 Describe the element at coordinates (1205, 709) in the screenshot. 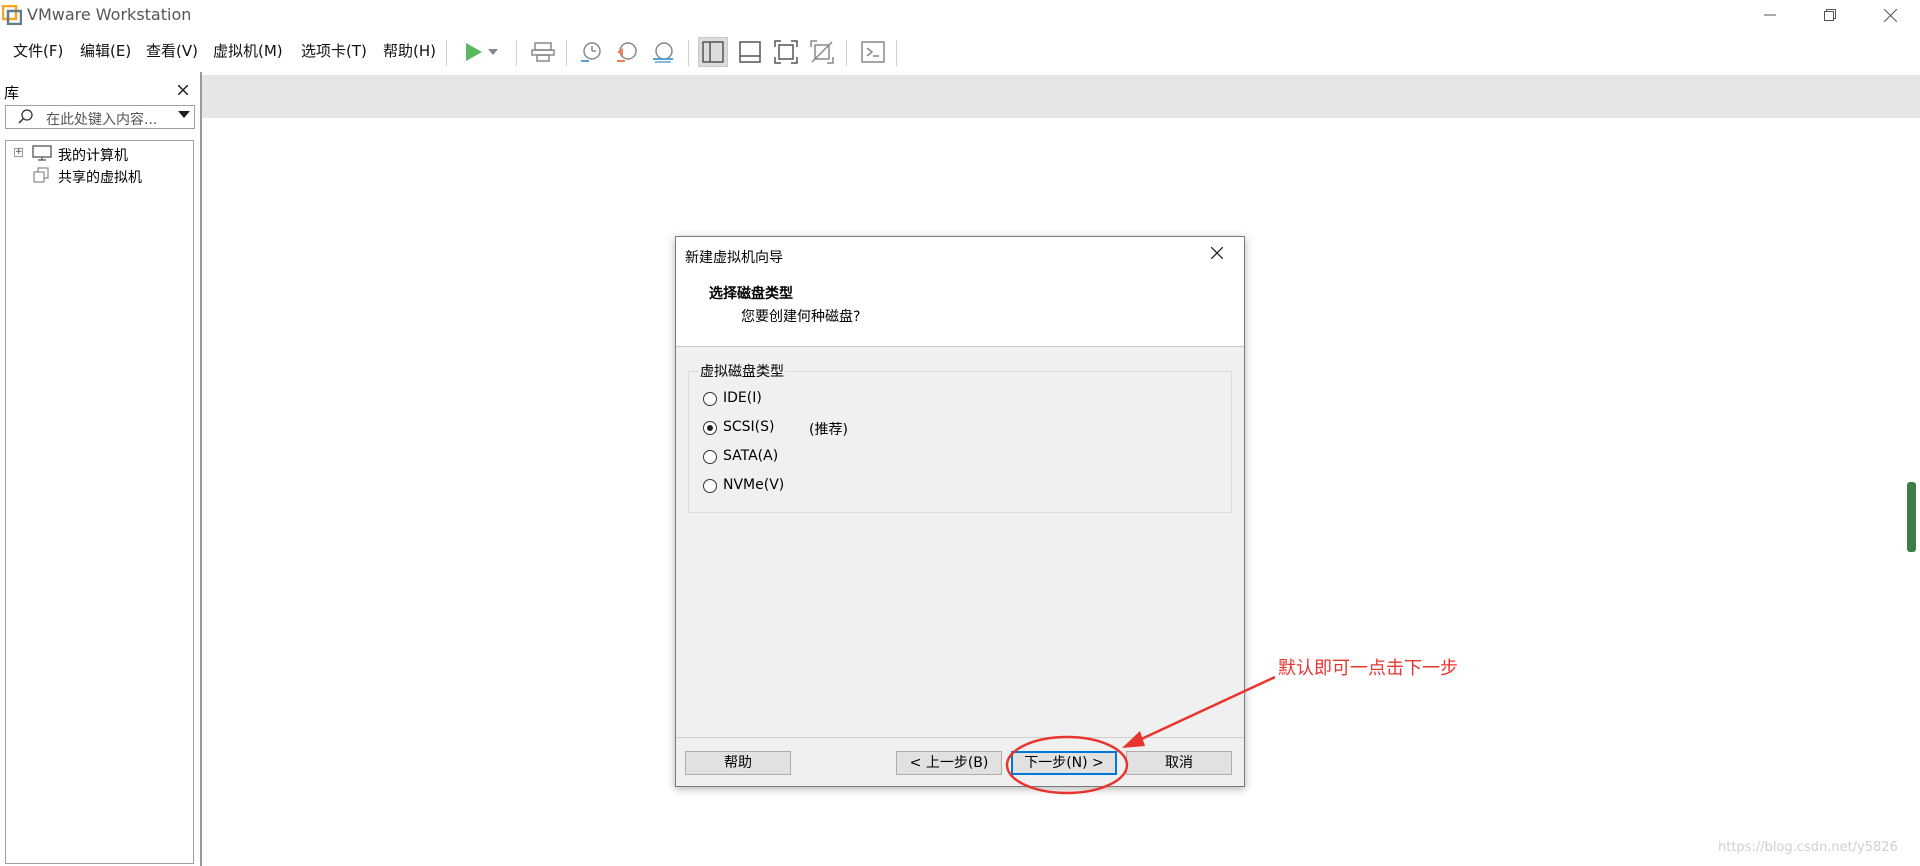

I see `annotation-arrow-line` at that location.